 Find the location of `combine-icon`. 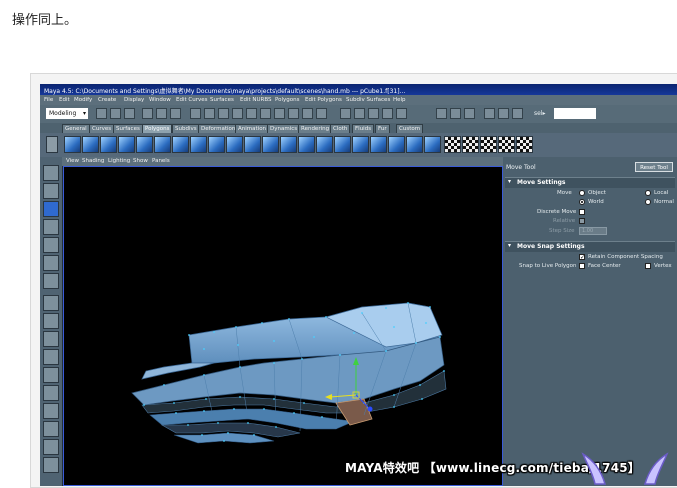

combine-icon is located at coordinates (180, 144).